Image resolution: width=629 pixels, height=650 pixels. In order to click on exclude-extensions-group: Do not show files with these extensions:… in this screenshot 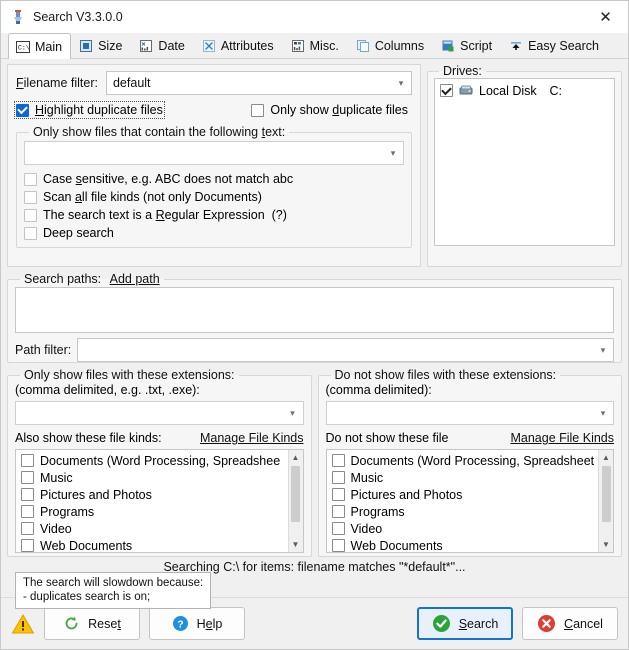, I will do `click(469, 462)`.